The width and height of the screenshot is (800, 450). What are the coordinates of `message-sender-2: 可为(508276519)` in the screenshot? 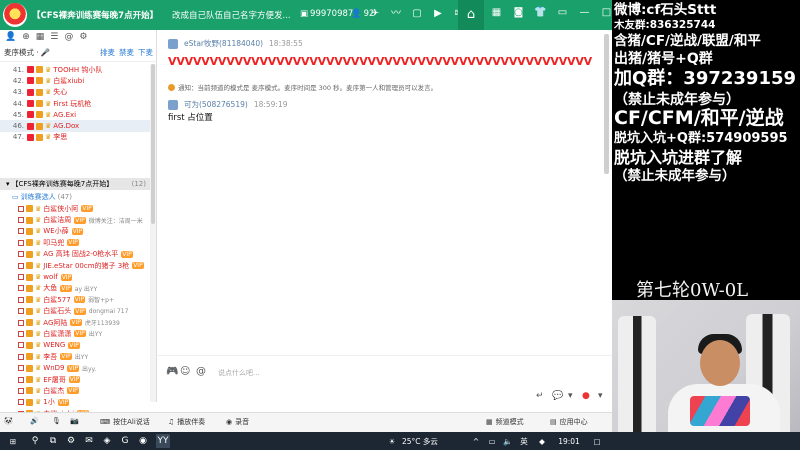 It's located at (216, 104).